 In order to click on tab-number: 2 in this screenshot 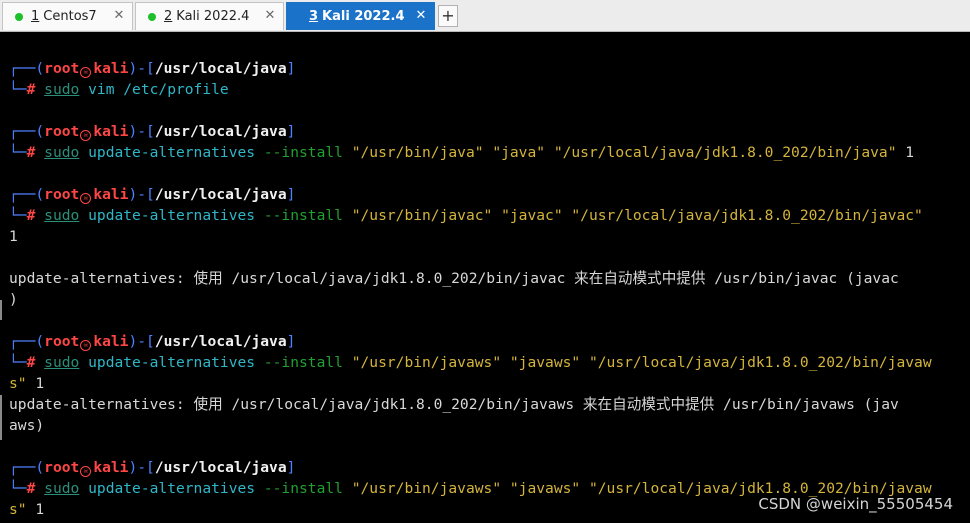, I will do `click(168, 16)`.